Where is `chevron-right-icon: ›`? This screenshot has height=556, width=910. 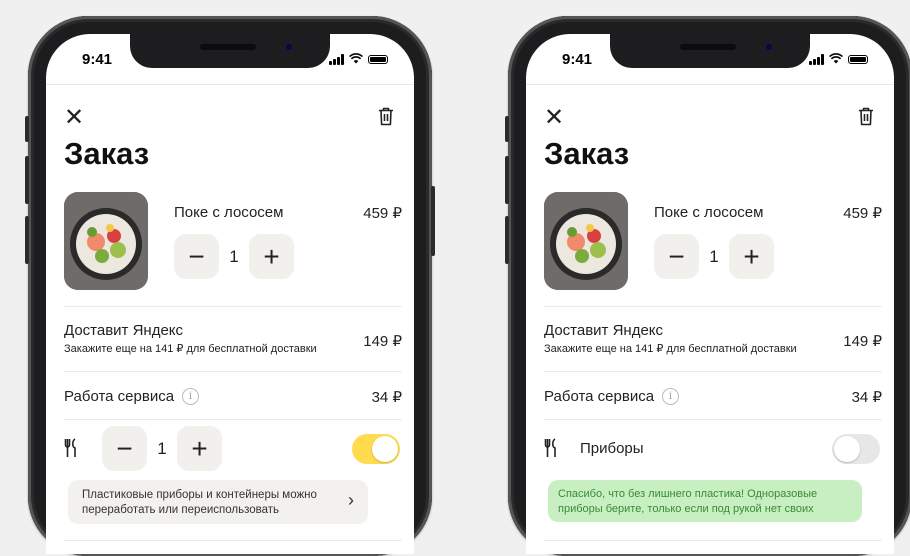 chevron-right-icon: › is located at coordinates (351, 500).